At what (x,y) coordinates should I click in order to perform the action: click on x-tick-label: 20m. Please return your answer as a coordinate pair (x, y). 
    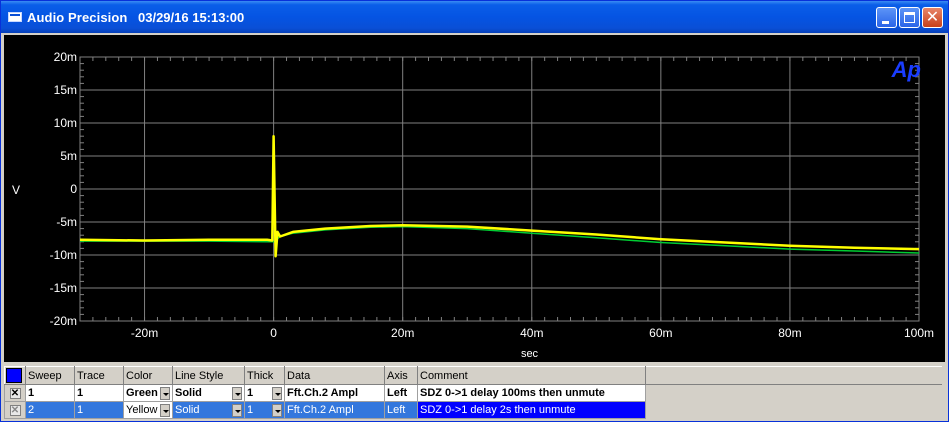
    Looking at the image, I should click on (402, 333).